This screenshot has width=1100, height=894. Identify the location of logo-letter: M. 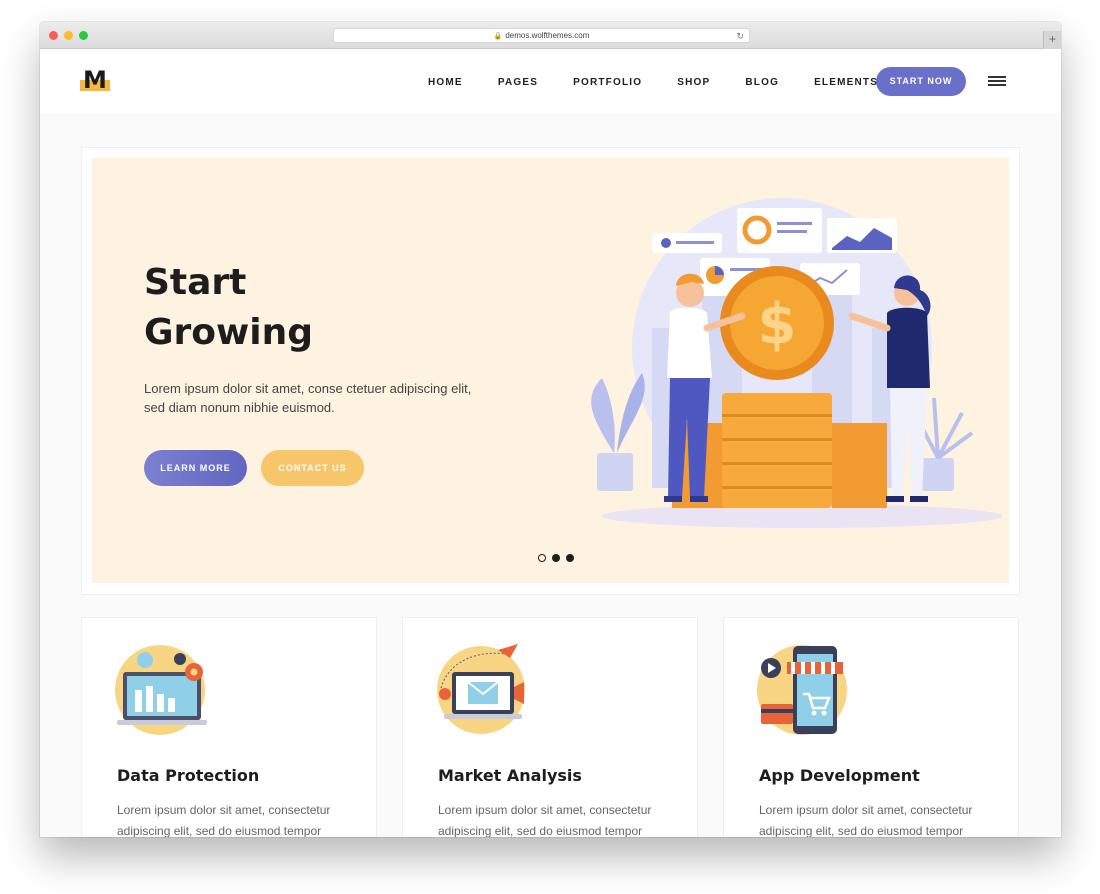
(95, 80).